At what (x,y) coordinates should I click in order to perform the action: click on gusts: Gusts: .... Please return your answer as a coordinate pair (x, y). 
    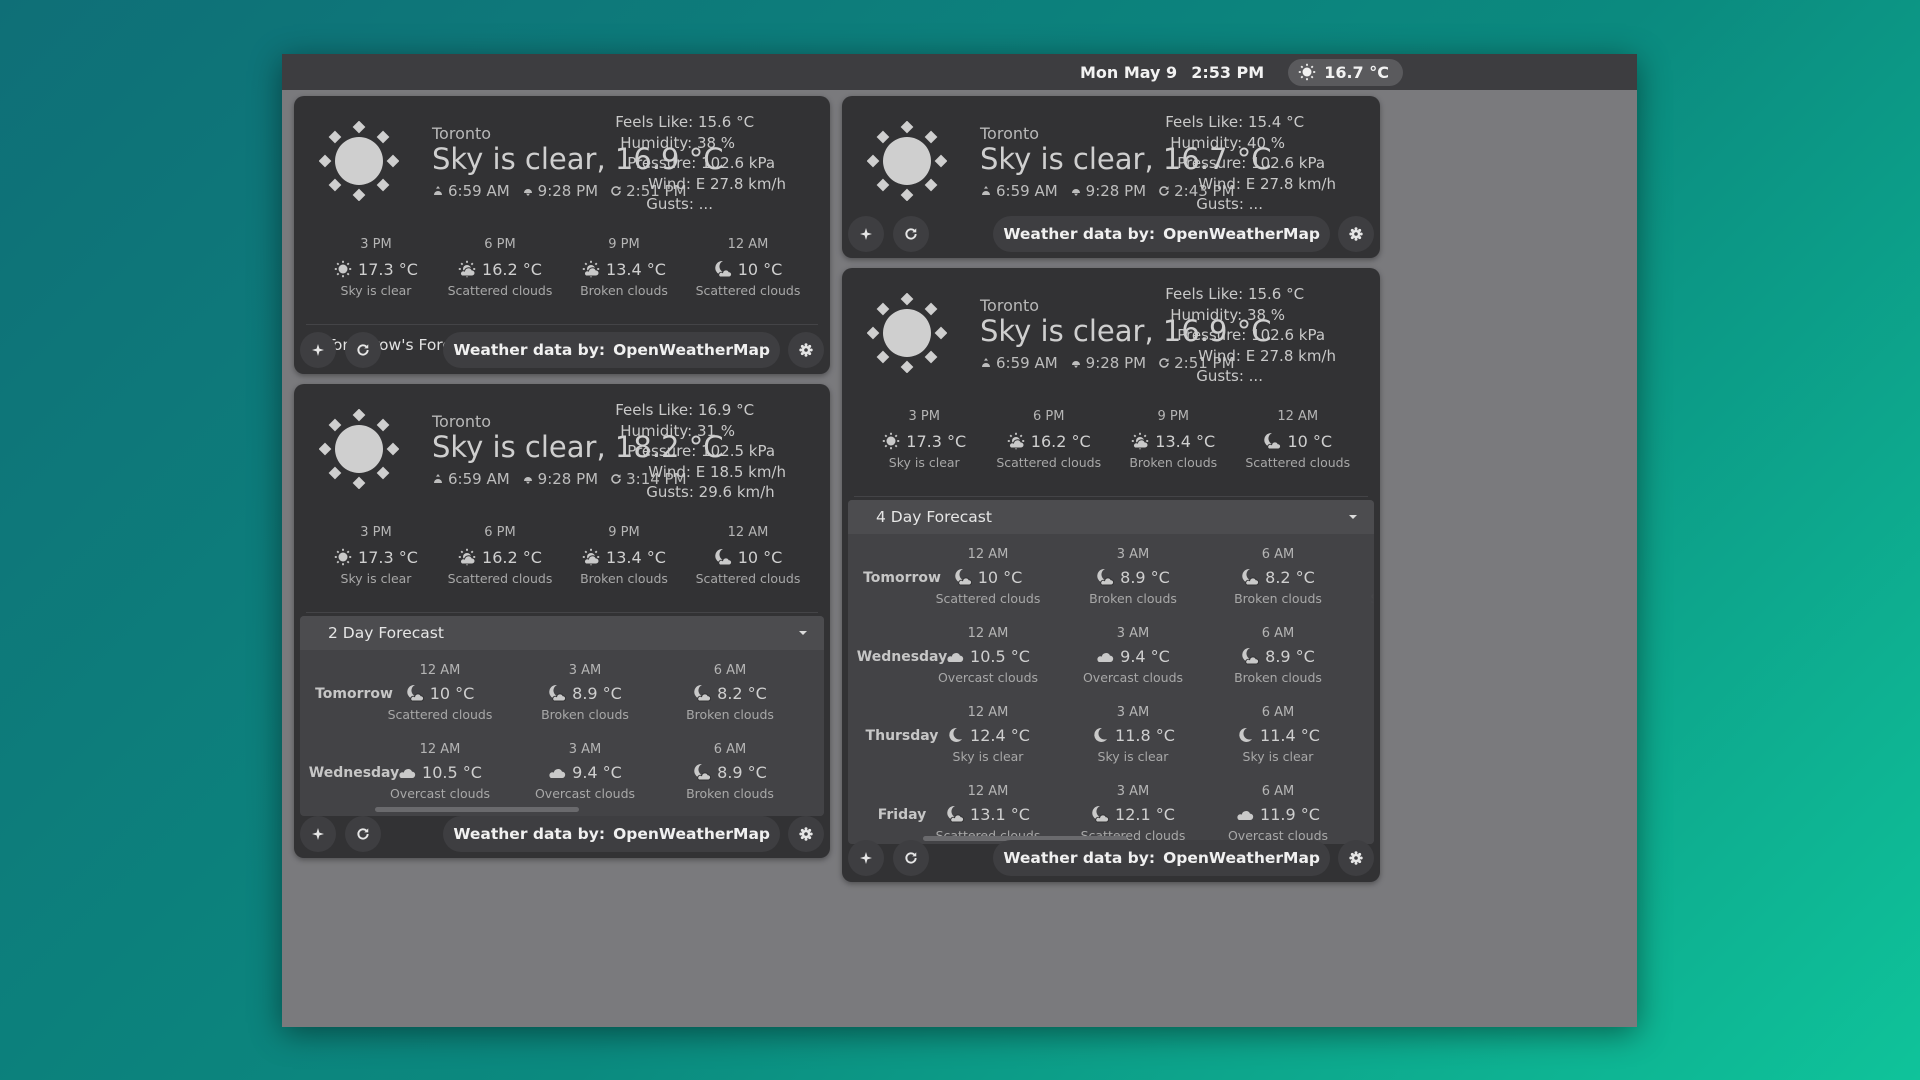
    Looking at the image, I should click on (679, 204).